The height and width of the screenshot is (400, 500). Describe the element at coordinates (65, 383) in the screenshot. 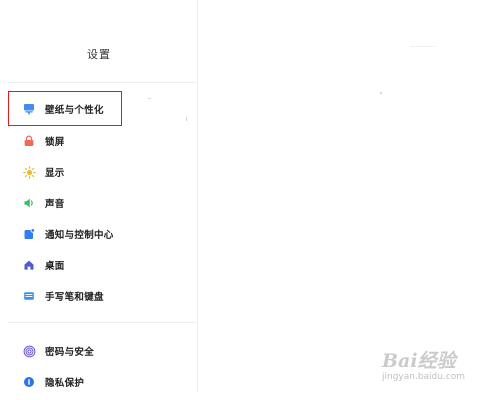

I see `sidebar-item-label: 隐私保护` at that location.